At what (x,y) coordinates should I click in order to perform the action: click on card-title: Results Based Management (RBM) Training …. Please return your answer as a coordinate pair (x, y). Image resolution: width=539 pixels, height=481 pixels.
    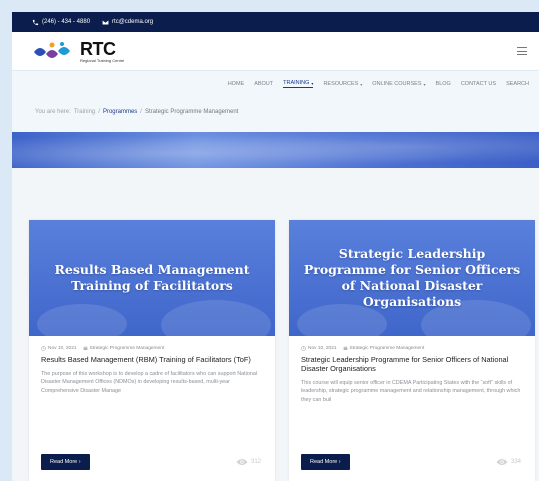
    Looking at the image, I should click on (152, 360).